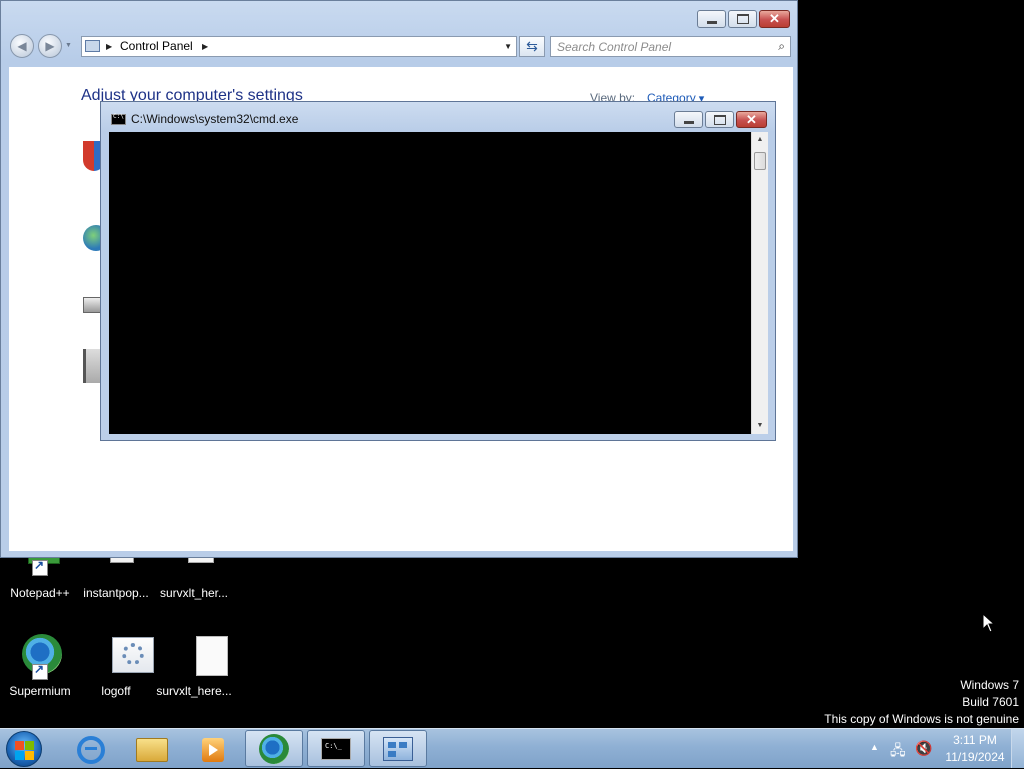  I want to click on cmd-window-title: C:\Windows\system32\cmd.exe, so click(215, 119).